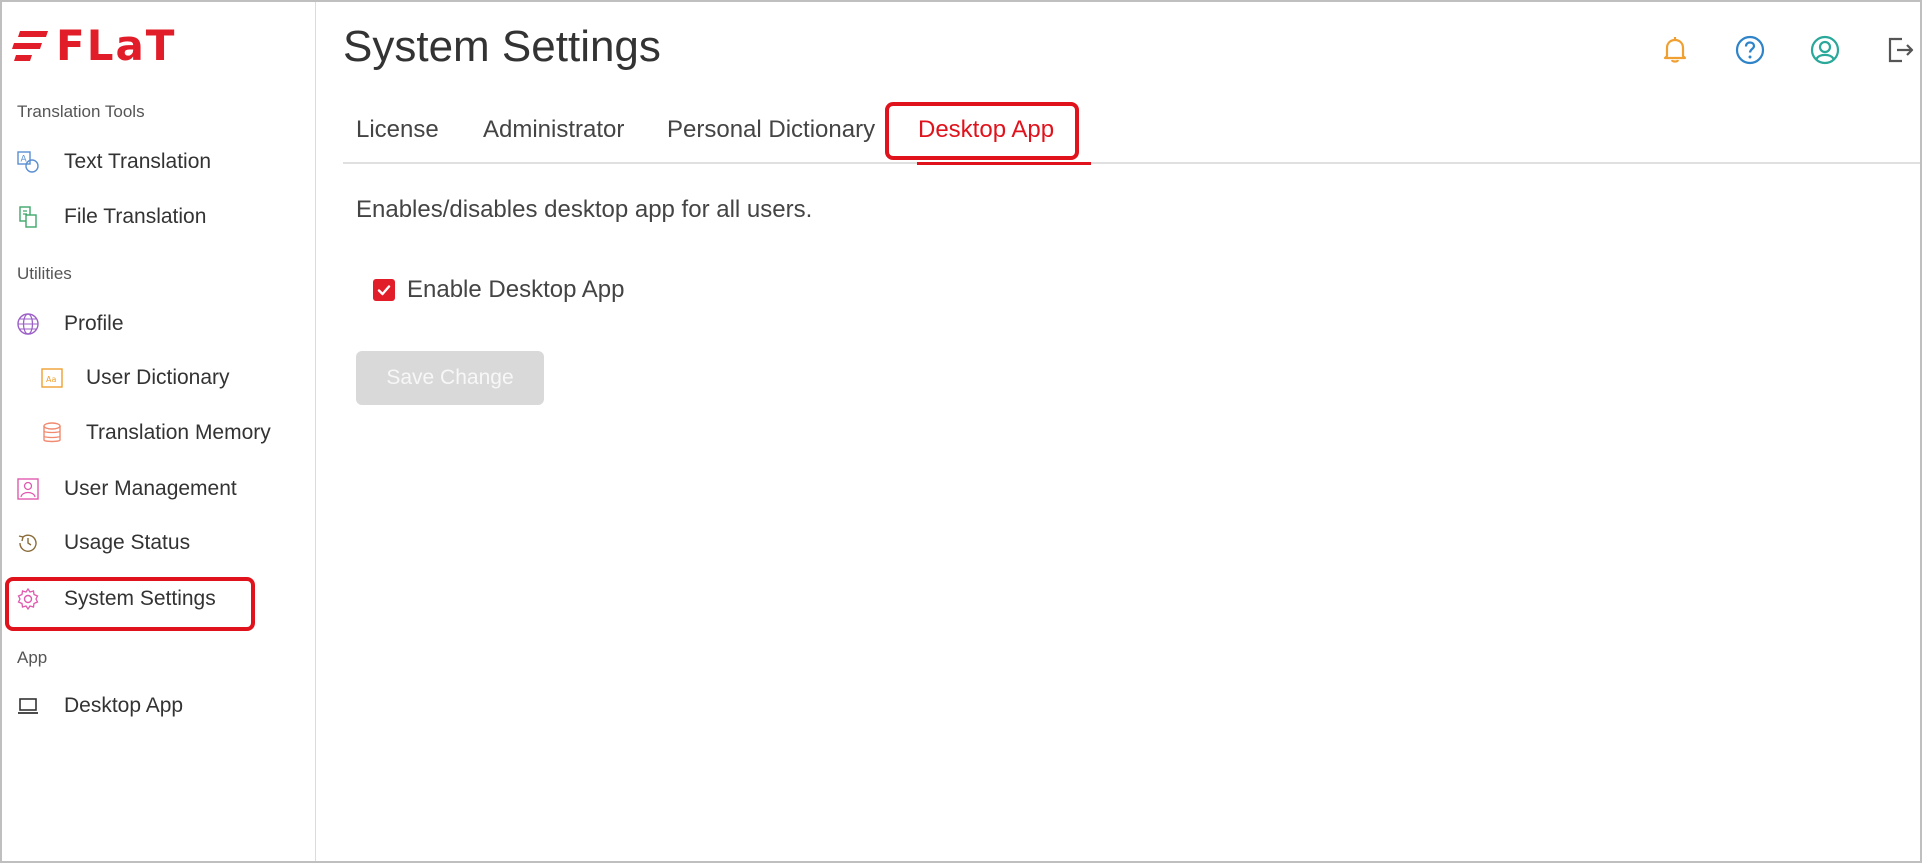 The width and height of the screenshot is (1922, 863). What do you see at coordinates (81, 111) in the screenshot?
I see `section-label-translation-tools: Translation Tools` at bounding box center [81, 111].